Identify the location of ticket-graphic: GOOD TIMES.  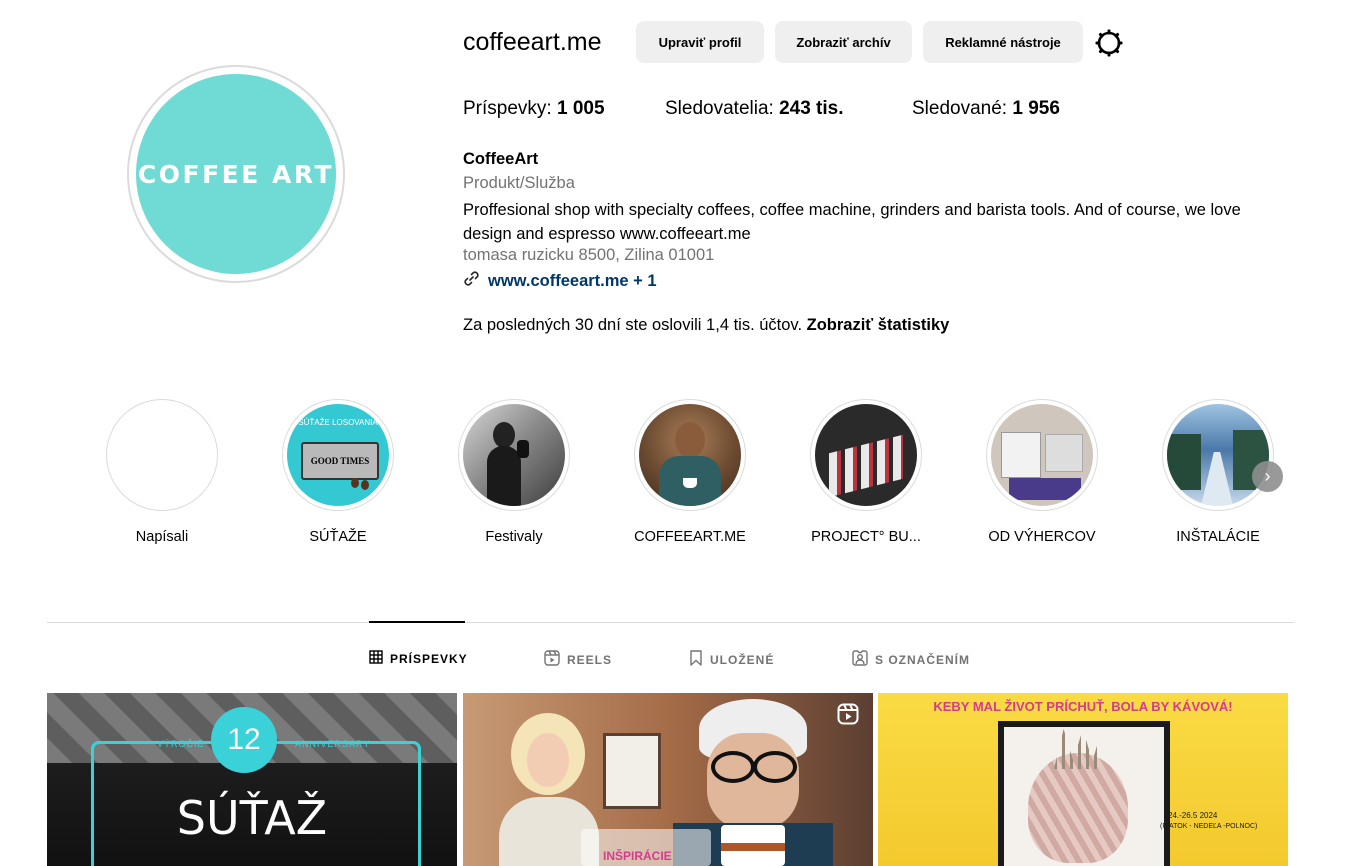
(340, 461).